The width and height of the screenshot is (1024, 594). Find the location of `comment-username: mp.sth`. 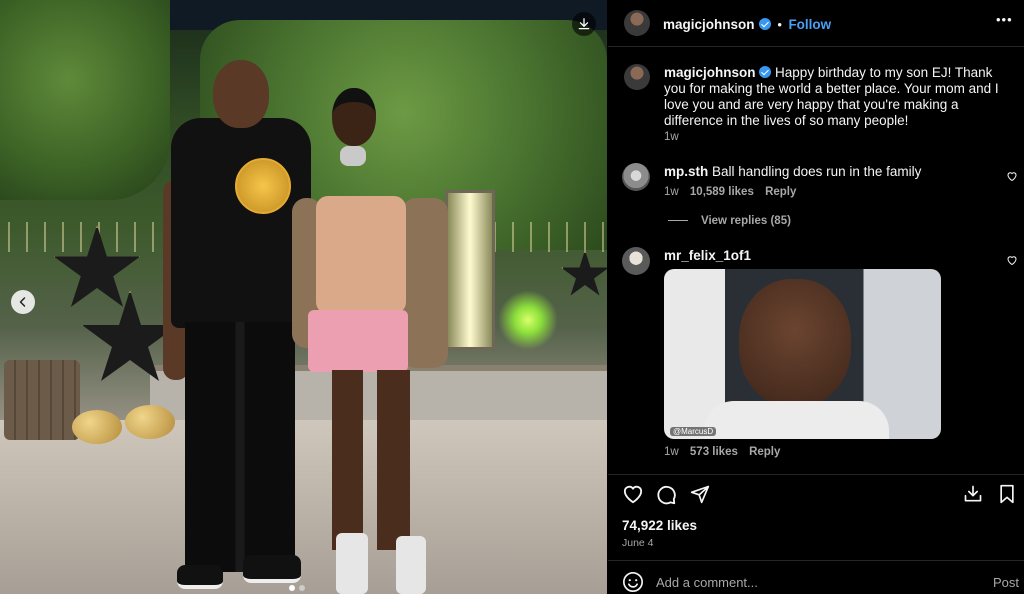

comment-username: mp.sth is located at coordinates (686, 171).